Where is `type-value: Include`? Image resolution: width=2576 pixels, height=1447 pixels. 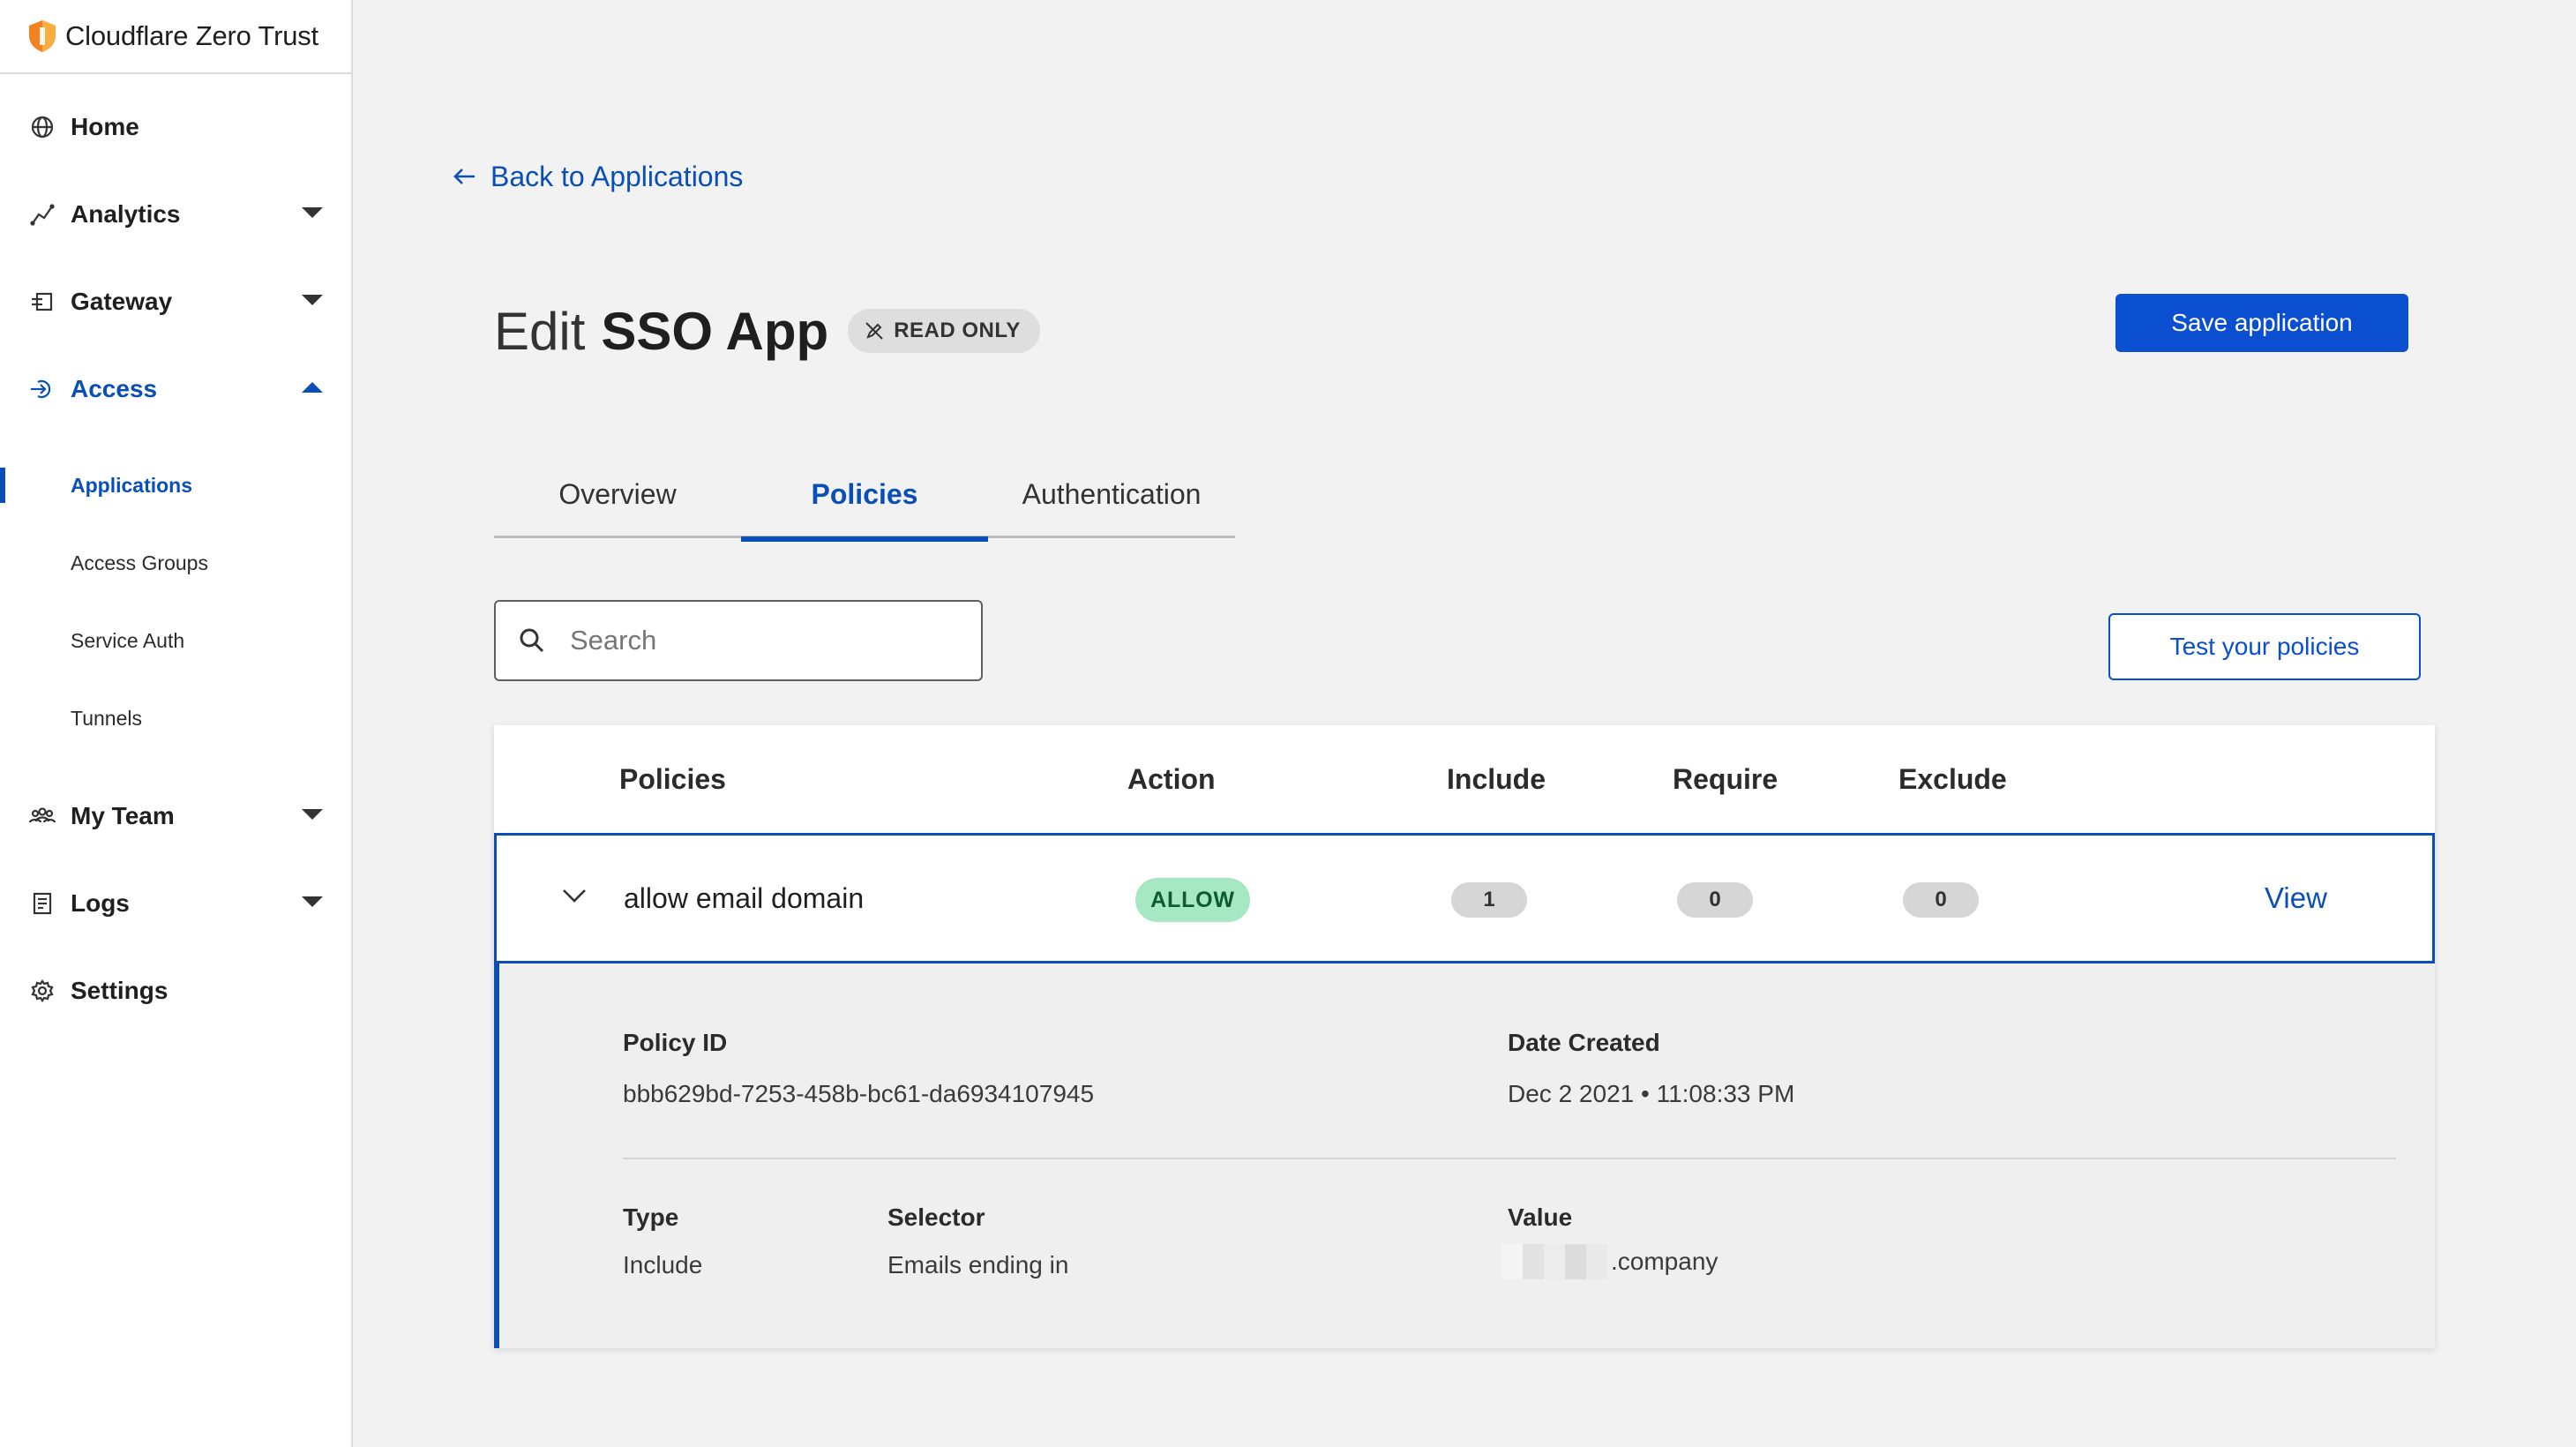 type-value: Include is located at coordinates (663, 1264).